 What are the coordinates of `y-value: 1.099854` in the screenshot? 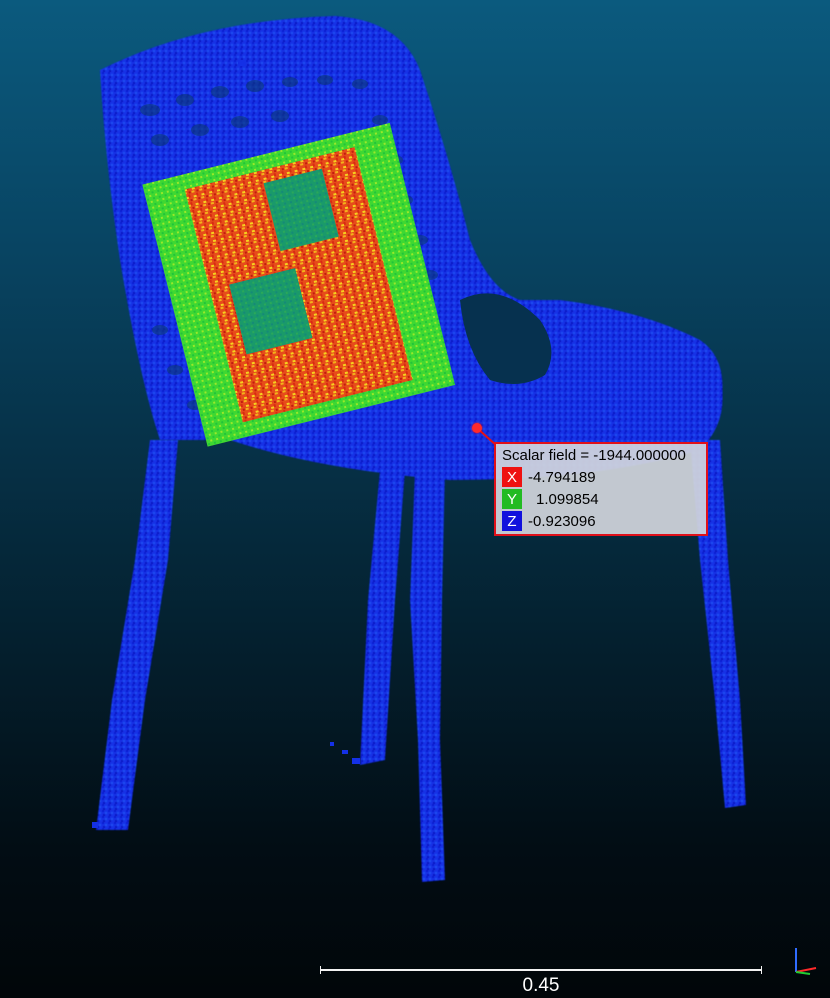 It's located at (567, 499).